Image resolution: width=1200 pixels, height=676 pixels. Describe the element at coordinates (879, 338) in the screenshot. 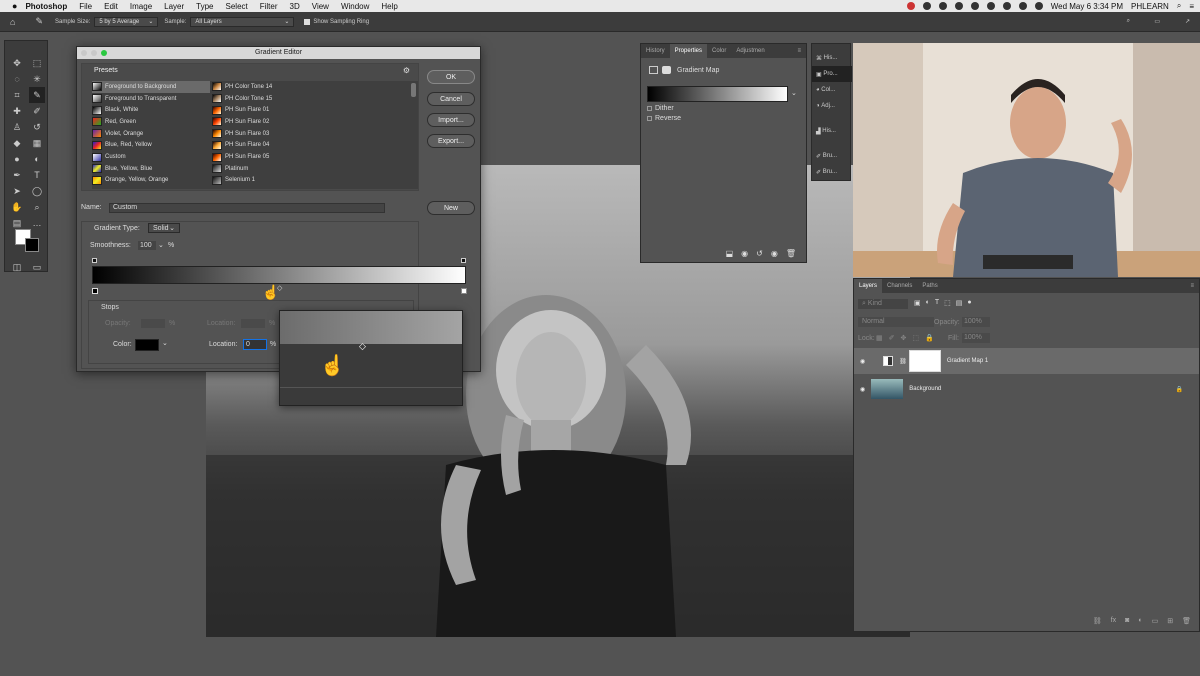

I see `lock-transparent-icon: ▦` at that location.